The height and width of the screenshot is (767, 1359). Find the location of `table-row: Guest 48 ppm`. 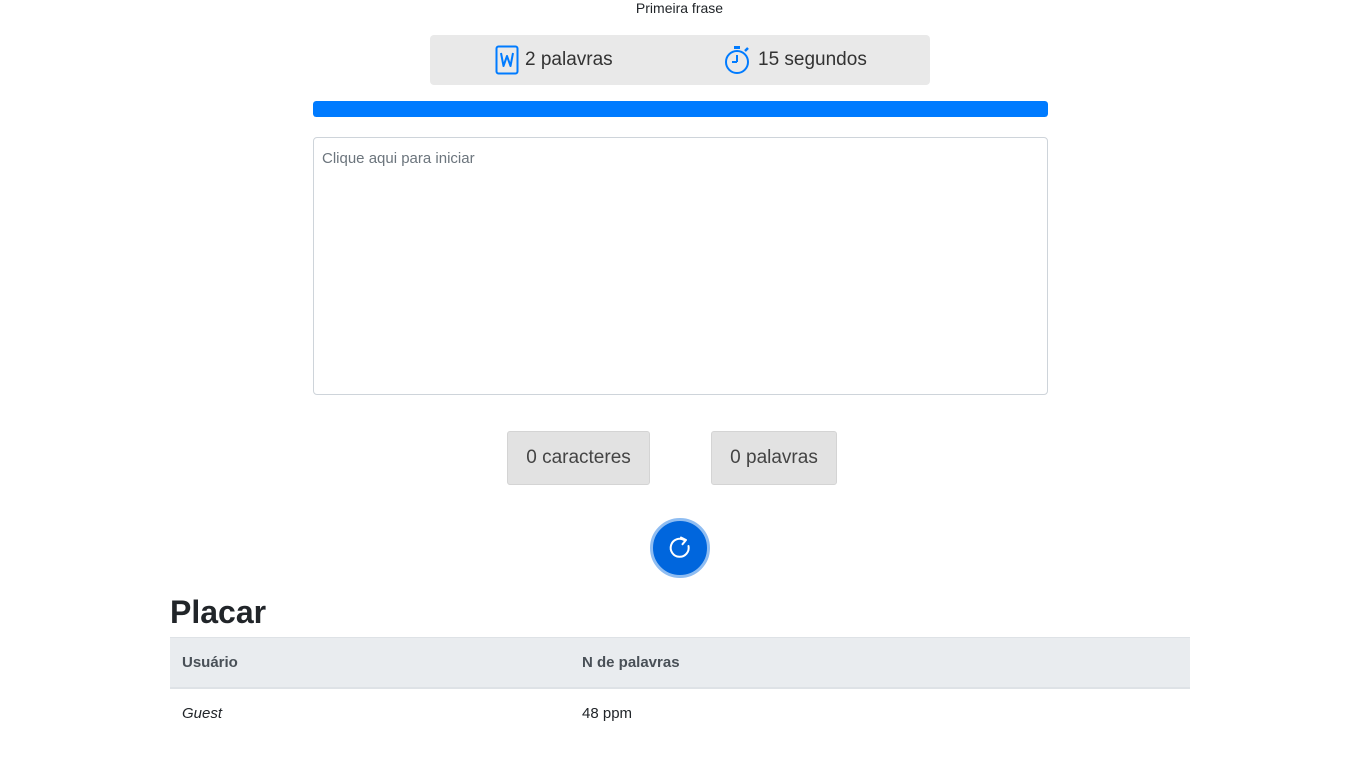

table-row: Guest 48 ppm is located at coordinates (680, 713).